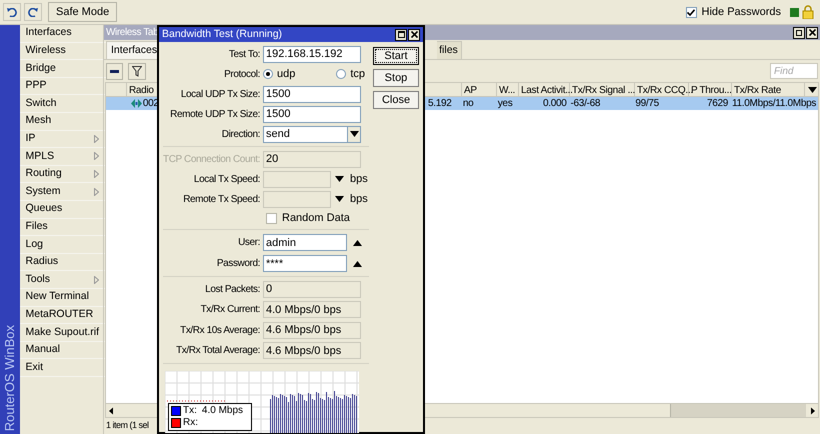  Describe the element at coordinates (312, 309) in the screenshot. I see `readout-field: 4.0 Mbps/0 bps` at that location.